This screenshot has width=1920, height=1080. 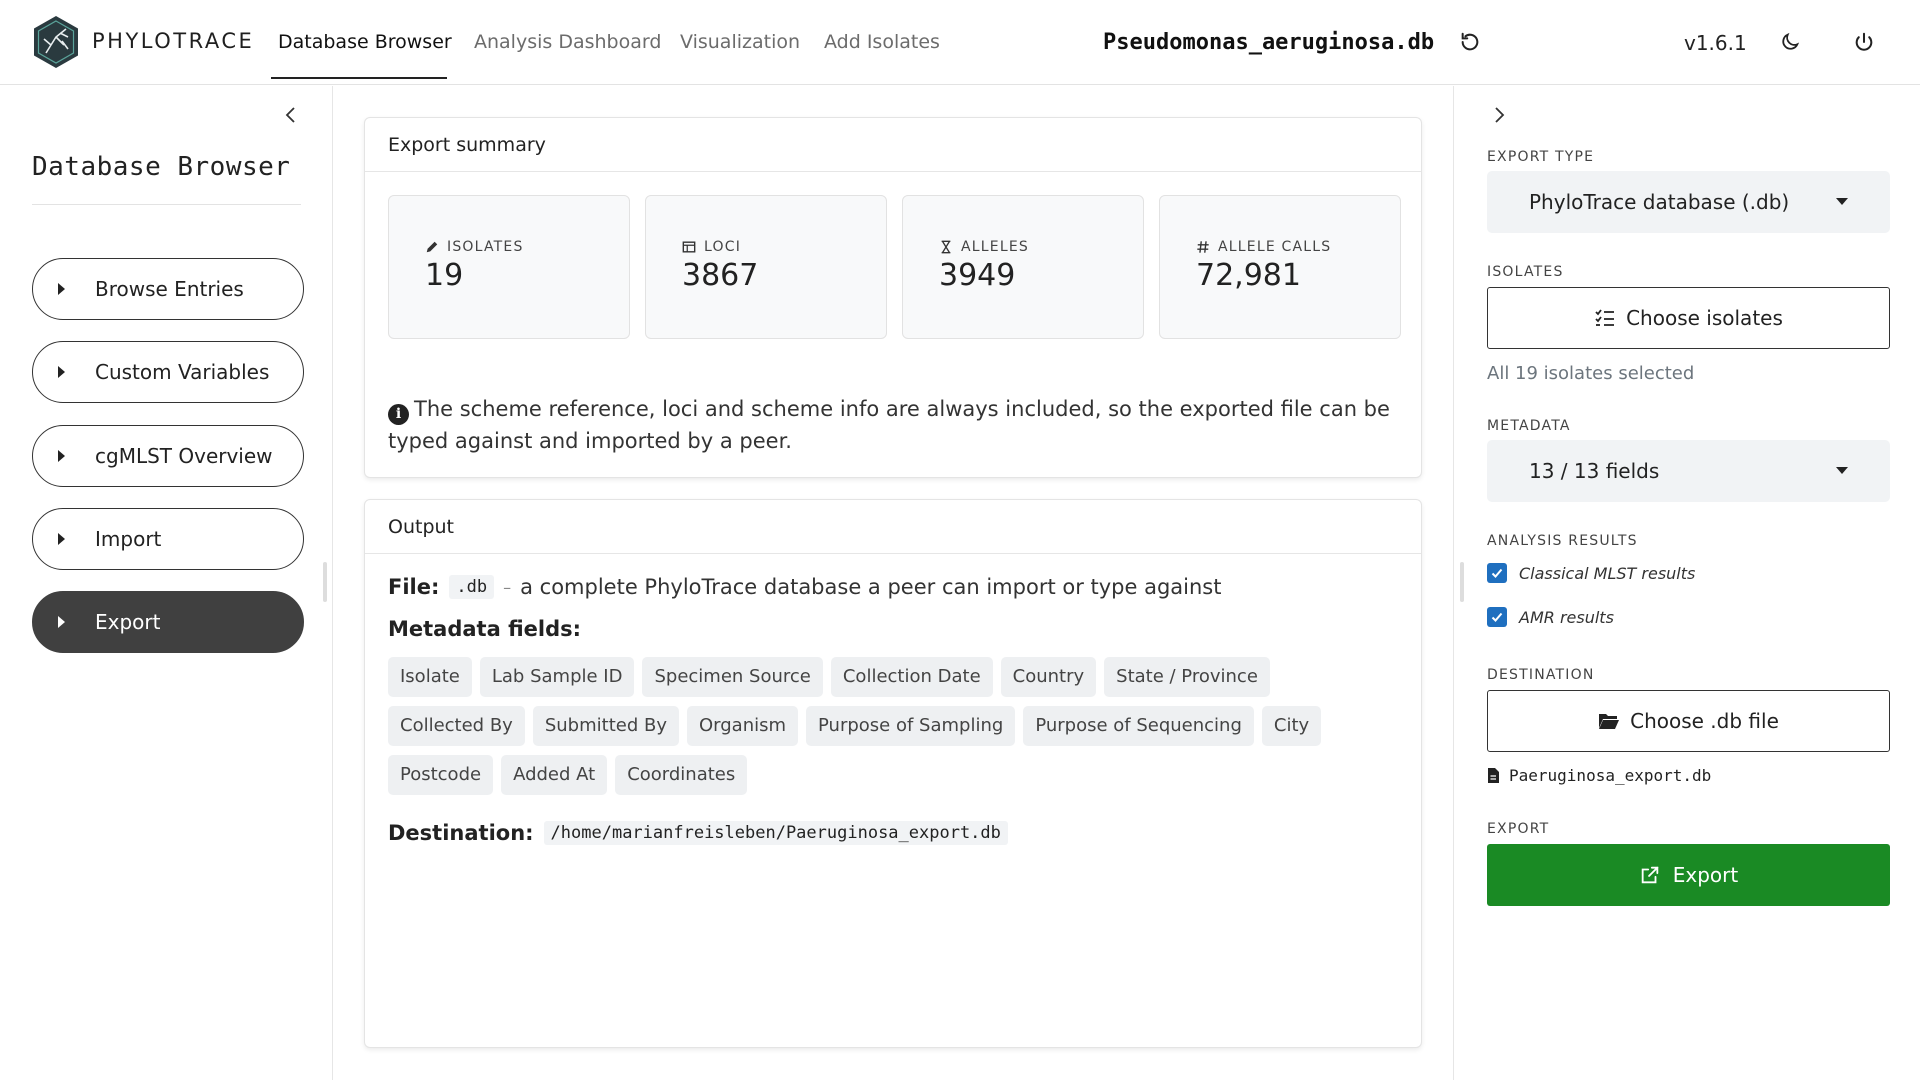 What do you see at coordinates (1594, 471) in the screenshot?
I see `select-value: 13 / 13 fields` at bounding box center [1594, 471].